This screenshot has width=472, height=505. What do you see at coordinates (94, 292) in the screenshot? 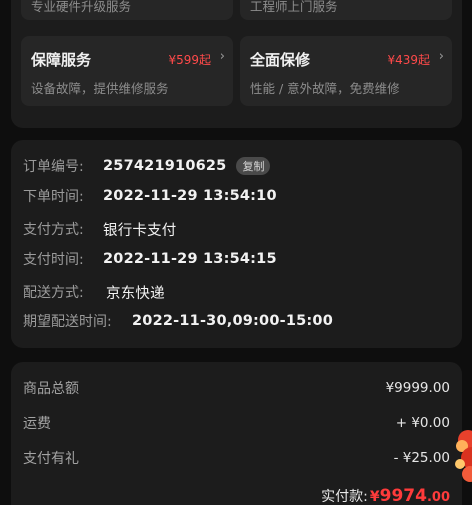
I see `delivery-row: 配送方式: 京东快递` at bounding box center [94, 292].